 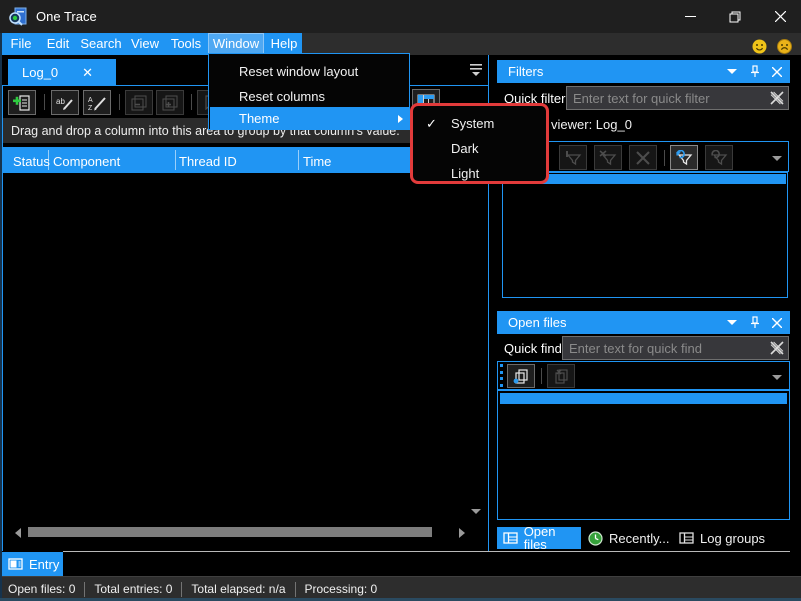 What do you see at coordinates (18, 16) in the screenshot?
I see `app-icon` at bounding box center [18, 16].